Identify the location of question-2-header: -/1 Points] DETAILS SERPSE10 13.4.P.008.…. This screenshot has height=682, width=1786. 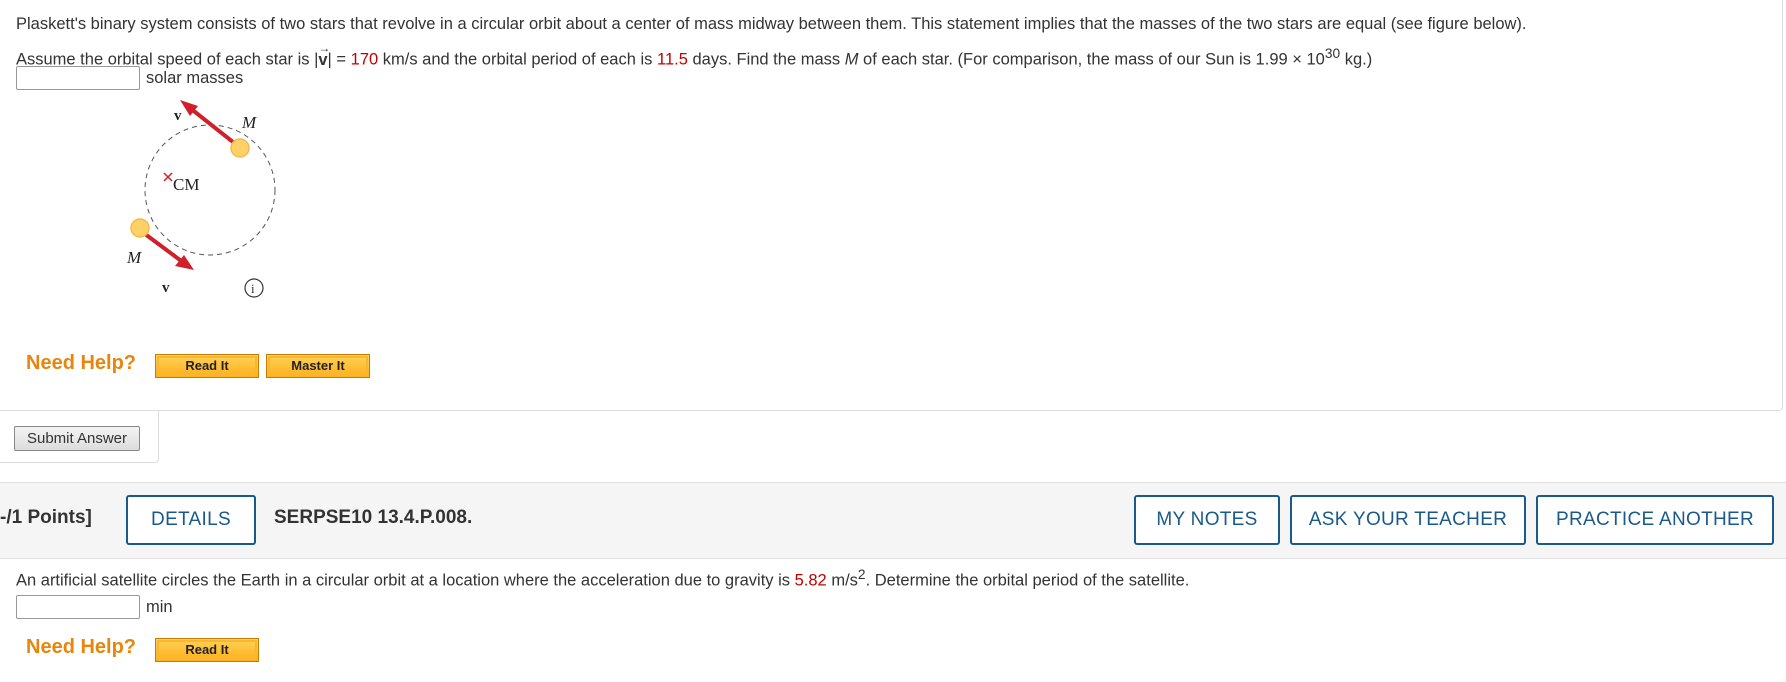
(893, 520).